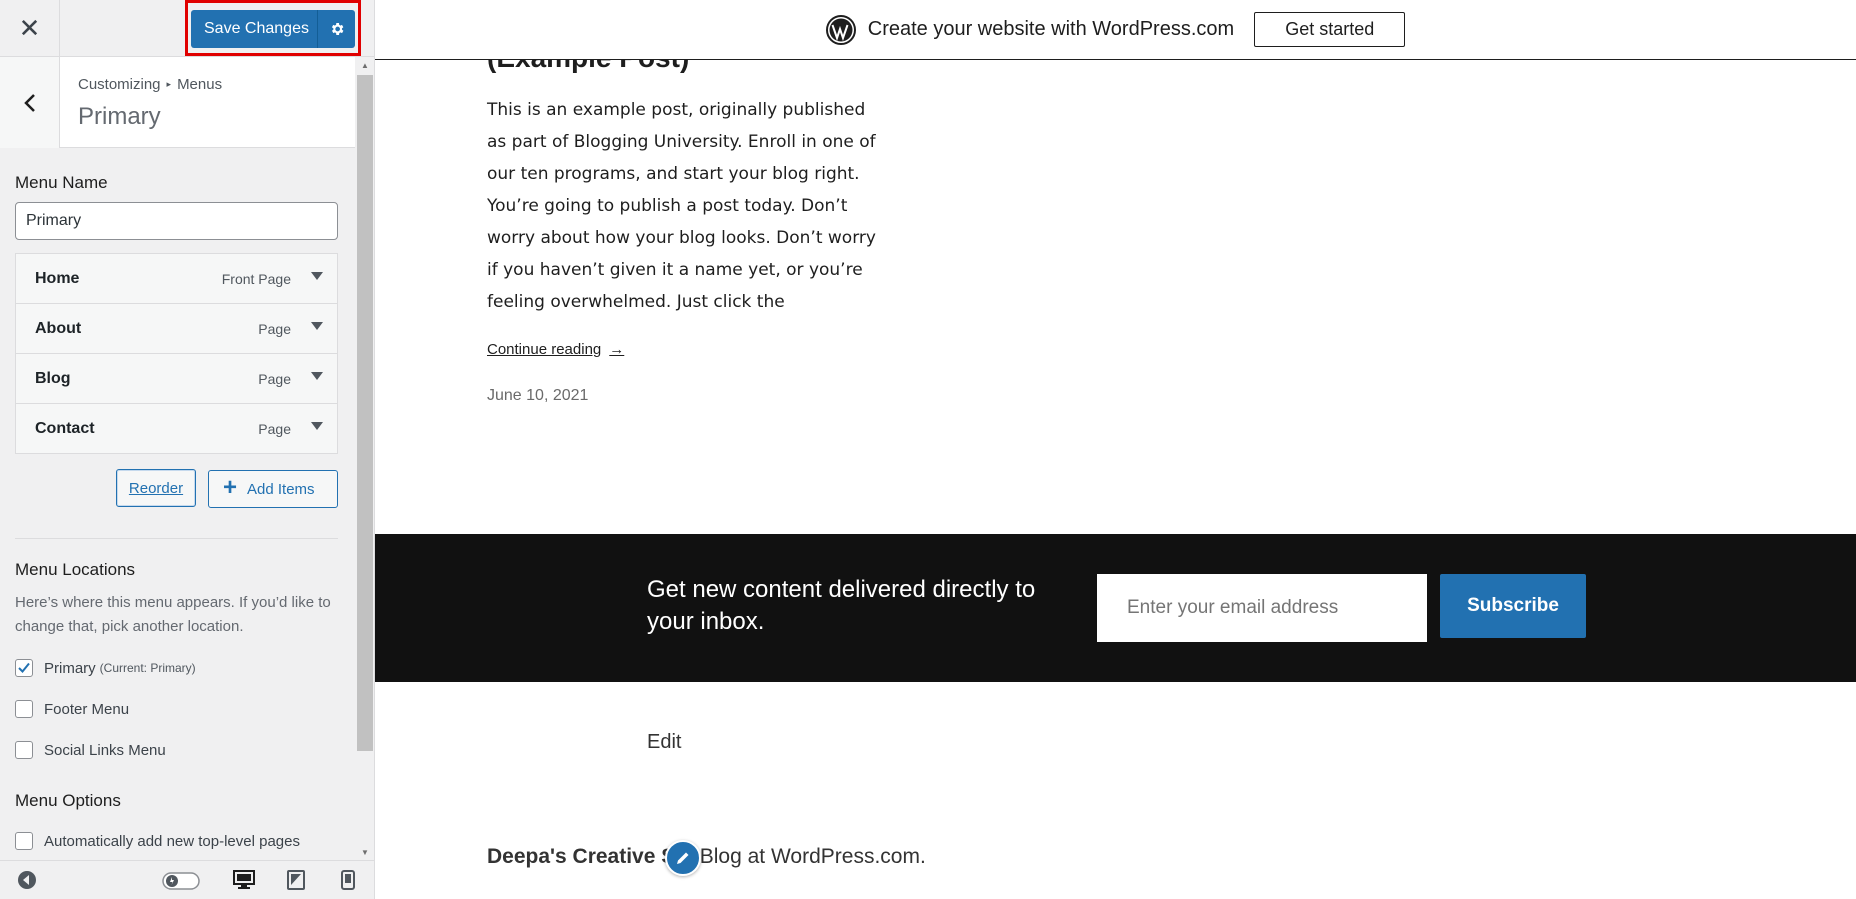  I want to click on location-footer-checkbox, so click(24, 709).